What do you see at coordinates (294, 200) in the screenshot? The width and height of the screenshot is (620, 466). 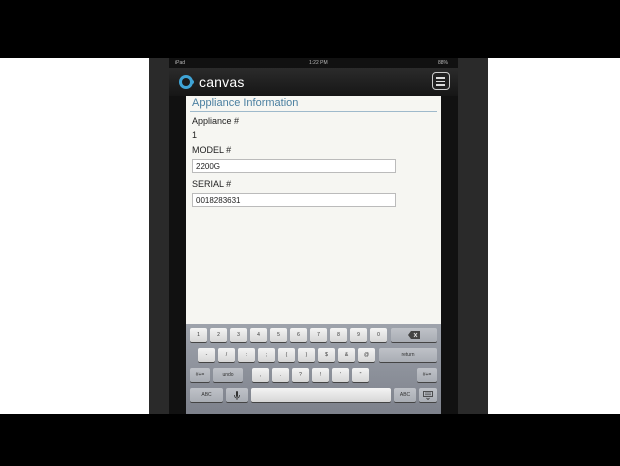 I see `serial-number-input: 0018283631` at bounding box center [294, 200].